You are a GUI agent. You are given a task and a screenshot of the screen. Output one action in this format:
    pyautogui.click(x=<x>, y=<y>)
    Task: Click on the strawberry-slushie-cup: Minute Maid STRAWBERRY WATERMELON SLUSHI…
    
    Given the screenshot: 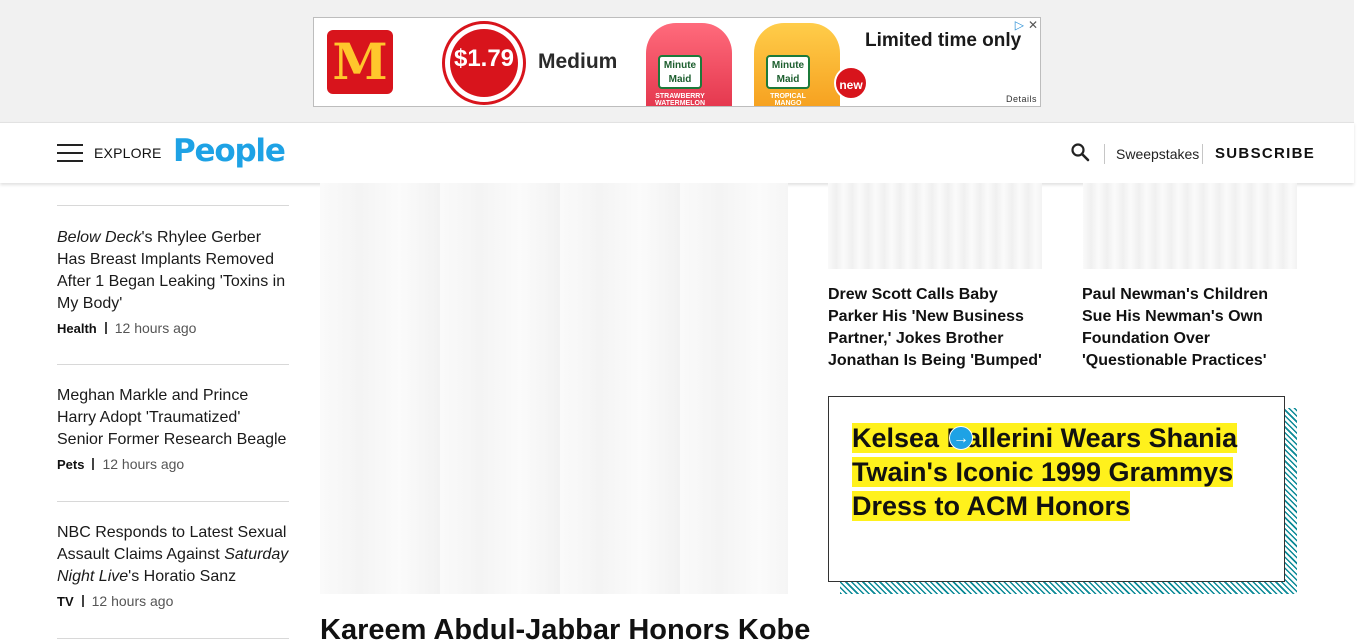 What is the action you would take?
    pyautogui.click(x=689, y=65)
    